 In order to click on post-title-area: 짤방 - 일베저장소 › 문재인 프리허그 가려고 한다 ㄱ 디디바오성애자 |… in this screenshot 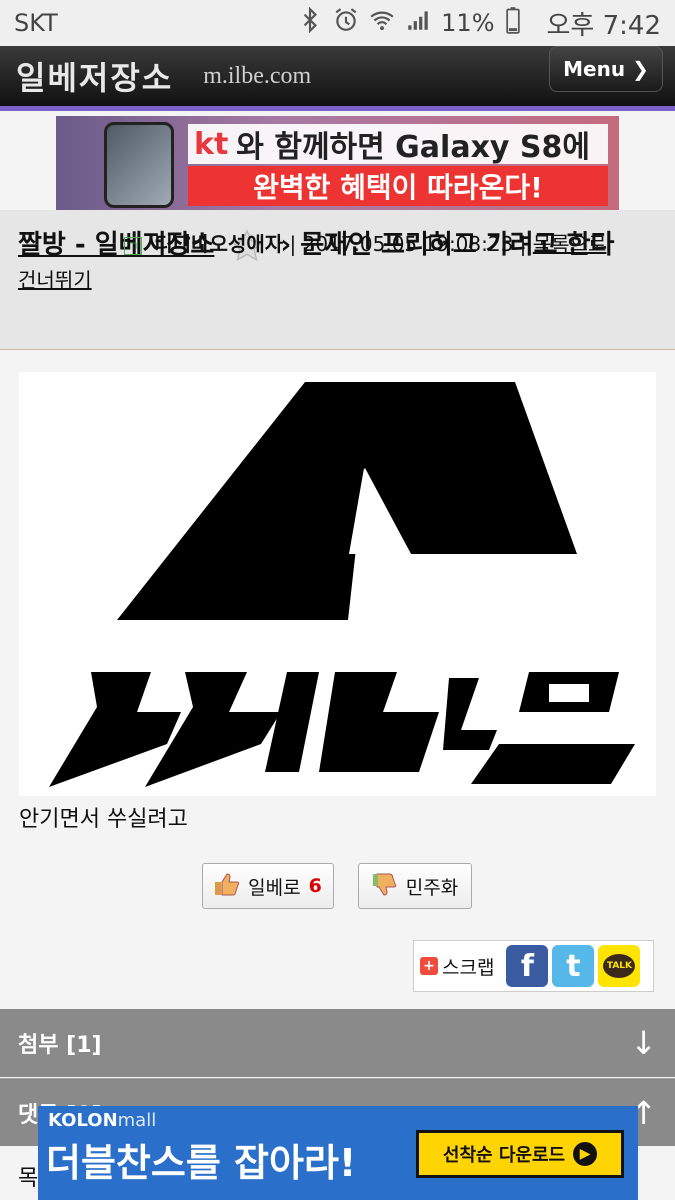, I will do `click(337, 280)`.